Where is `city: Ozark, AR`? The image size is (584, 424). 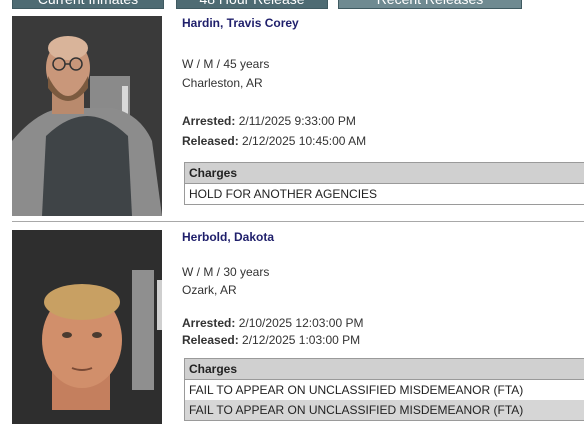 city: Ozark, AR is located at coordinates (209, 290).